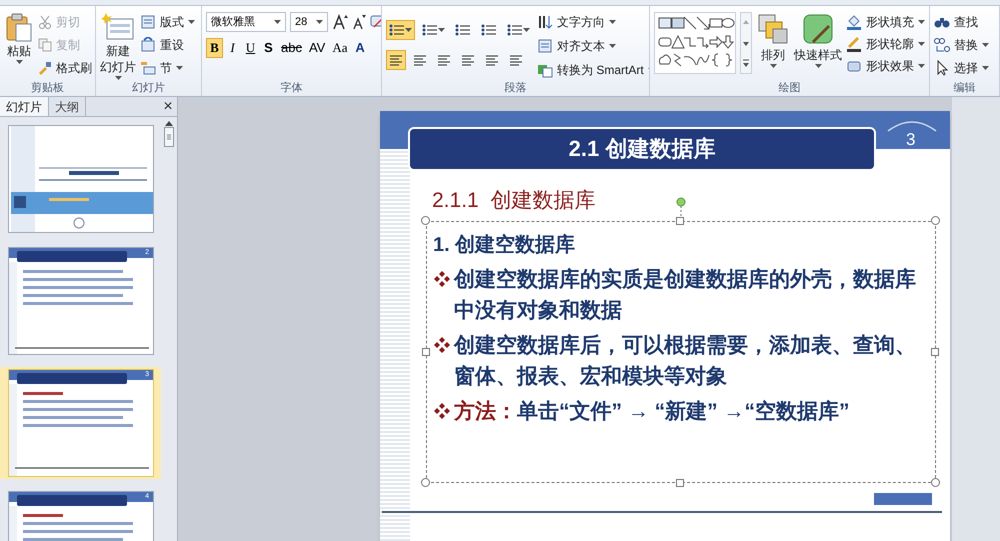 The height and width of the screenshot is (541, 1000). I want to click on ribbon-button: 对齐文本, so click(593, 46).